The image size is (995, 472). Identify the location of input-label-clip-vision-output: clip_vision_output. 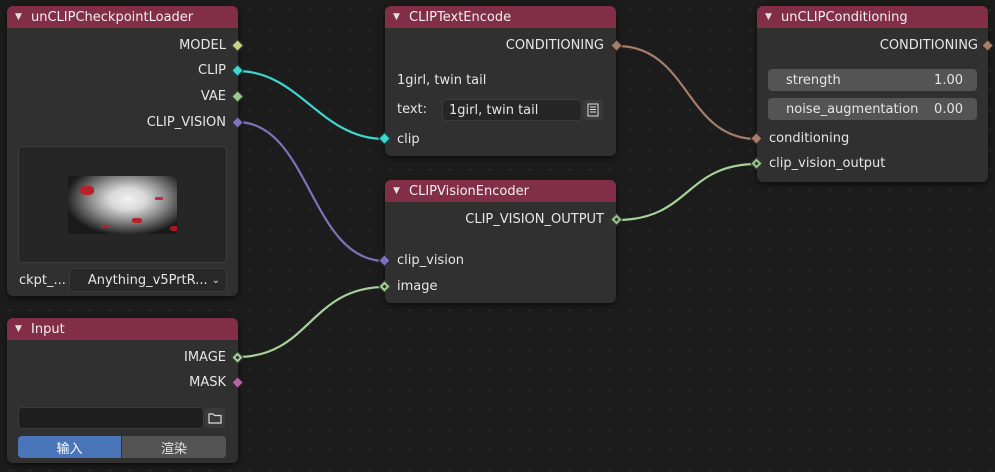
(827, 163).